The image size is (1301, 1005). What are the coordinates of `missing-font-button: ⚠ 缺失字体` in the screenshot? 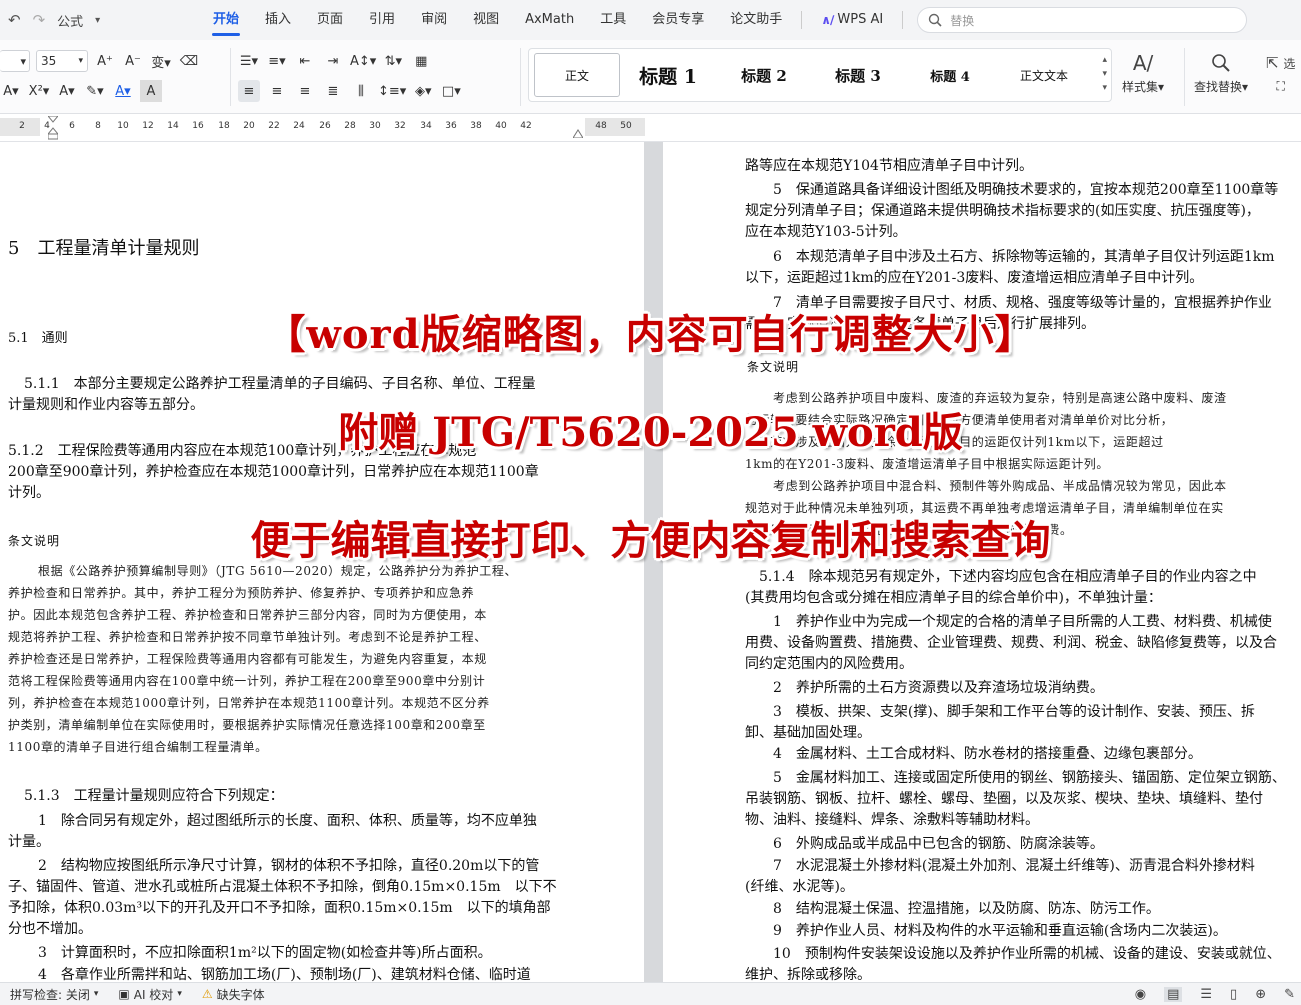 It's located at (233, 994).